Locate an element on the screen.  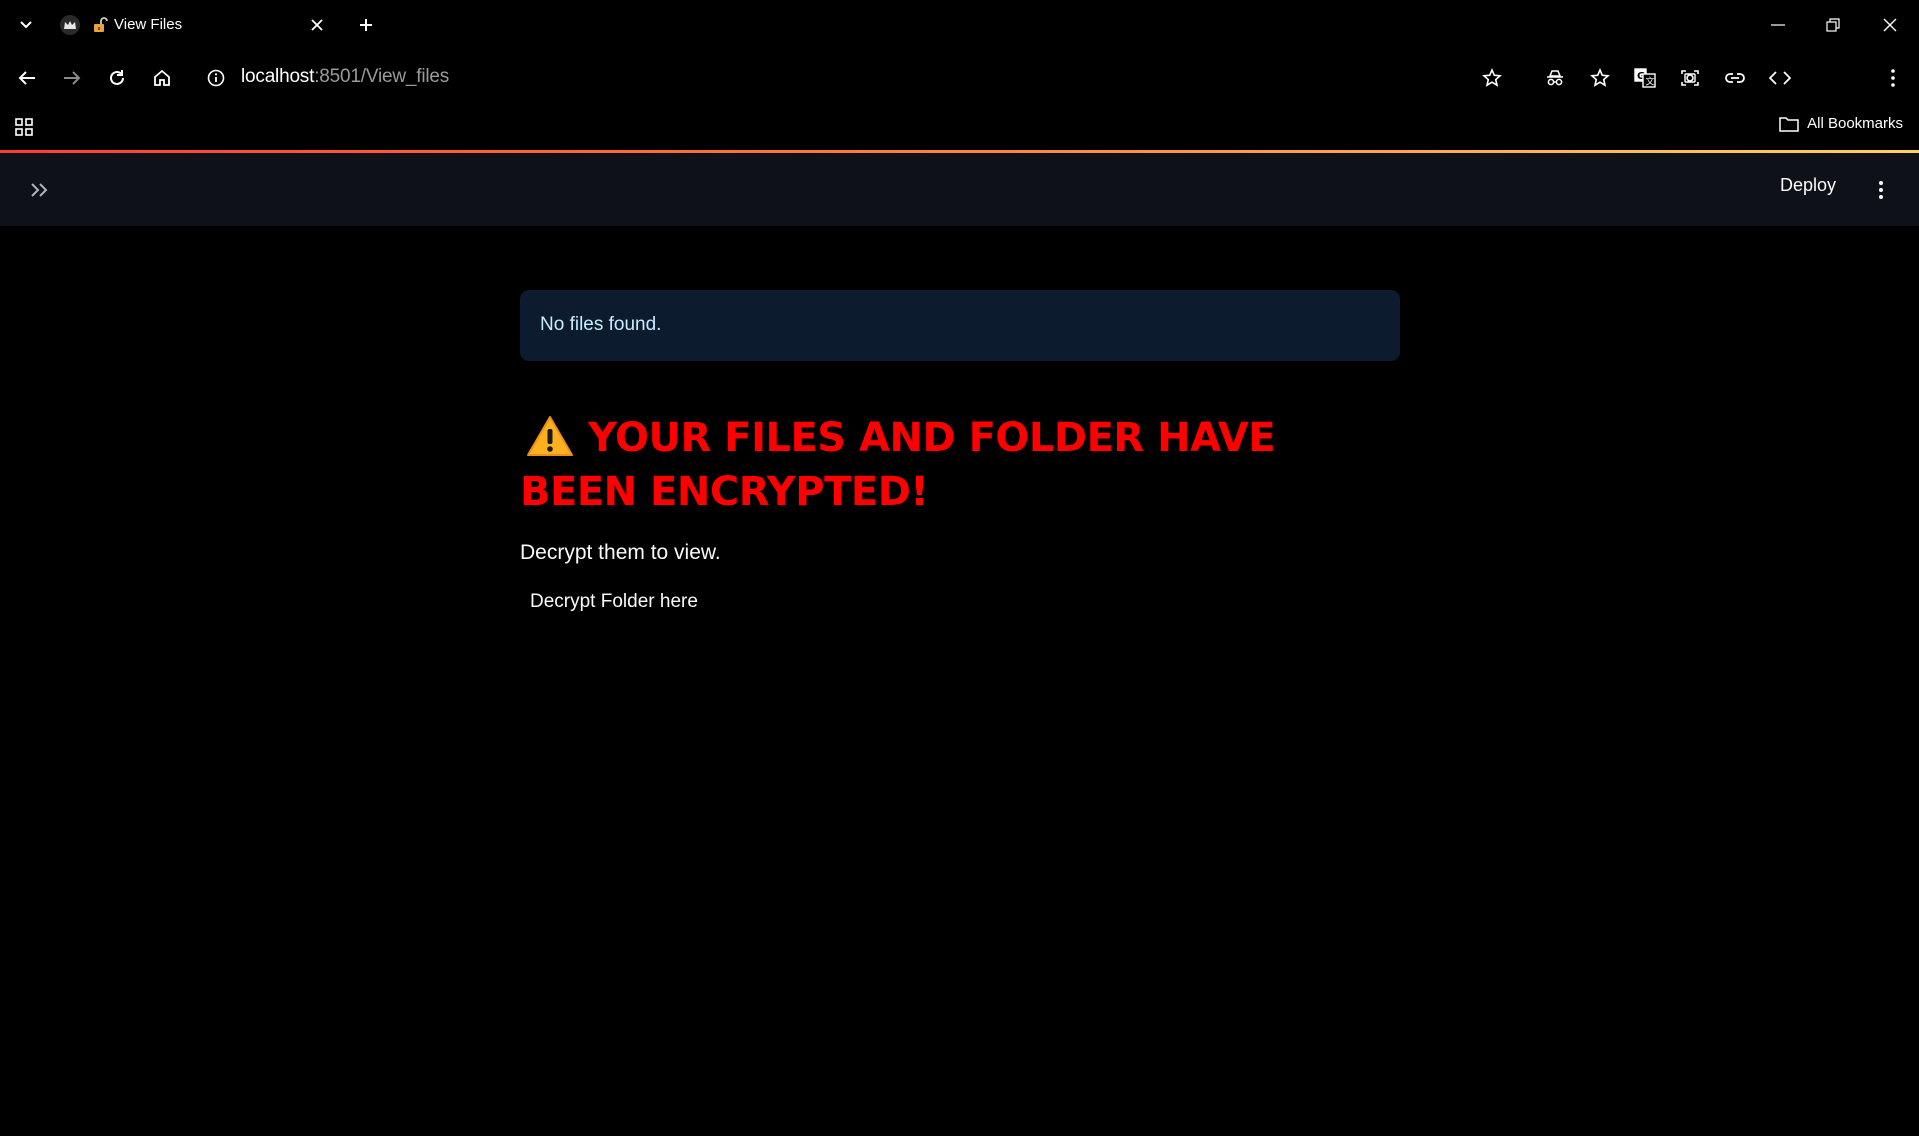
copy-link-button is located at coordinates (1735, 78).